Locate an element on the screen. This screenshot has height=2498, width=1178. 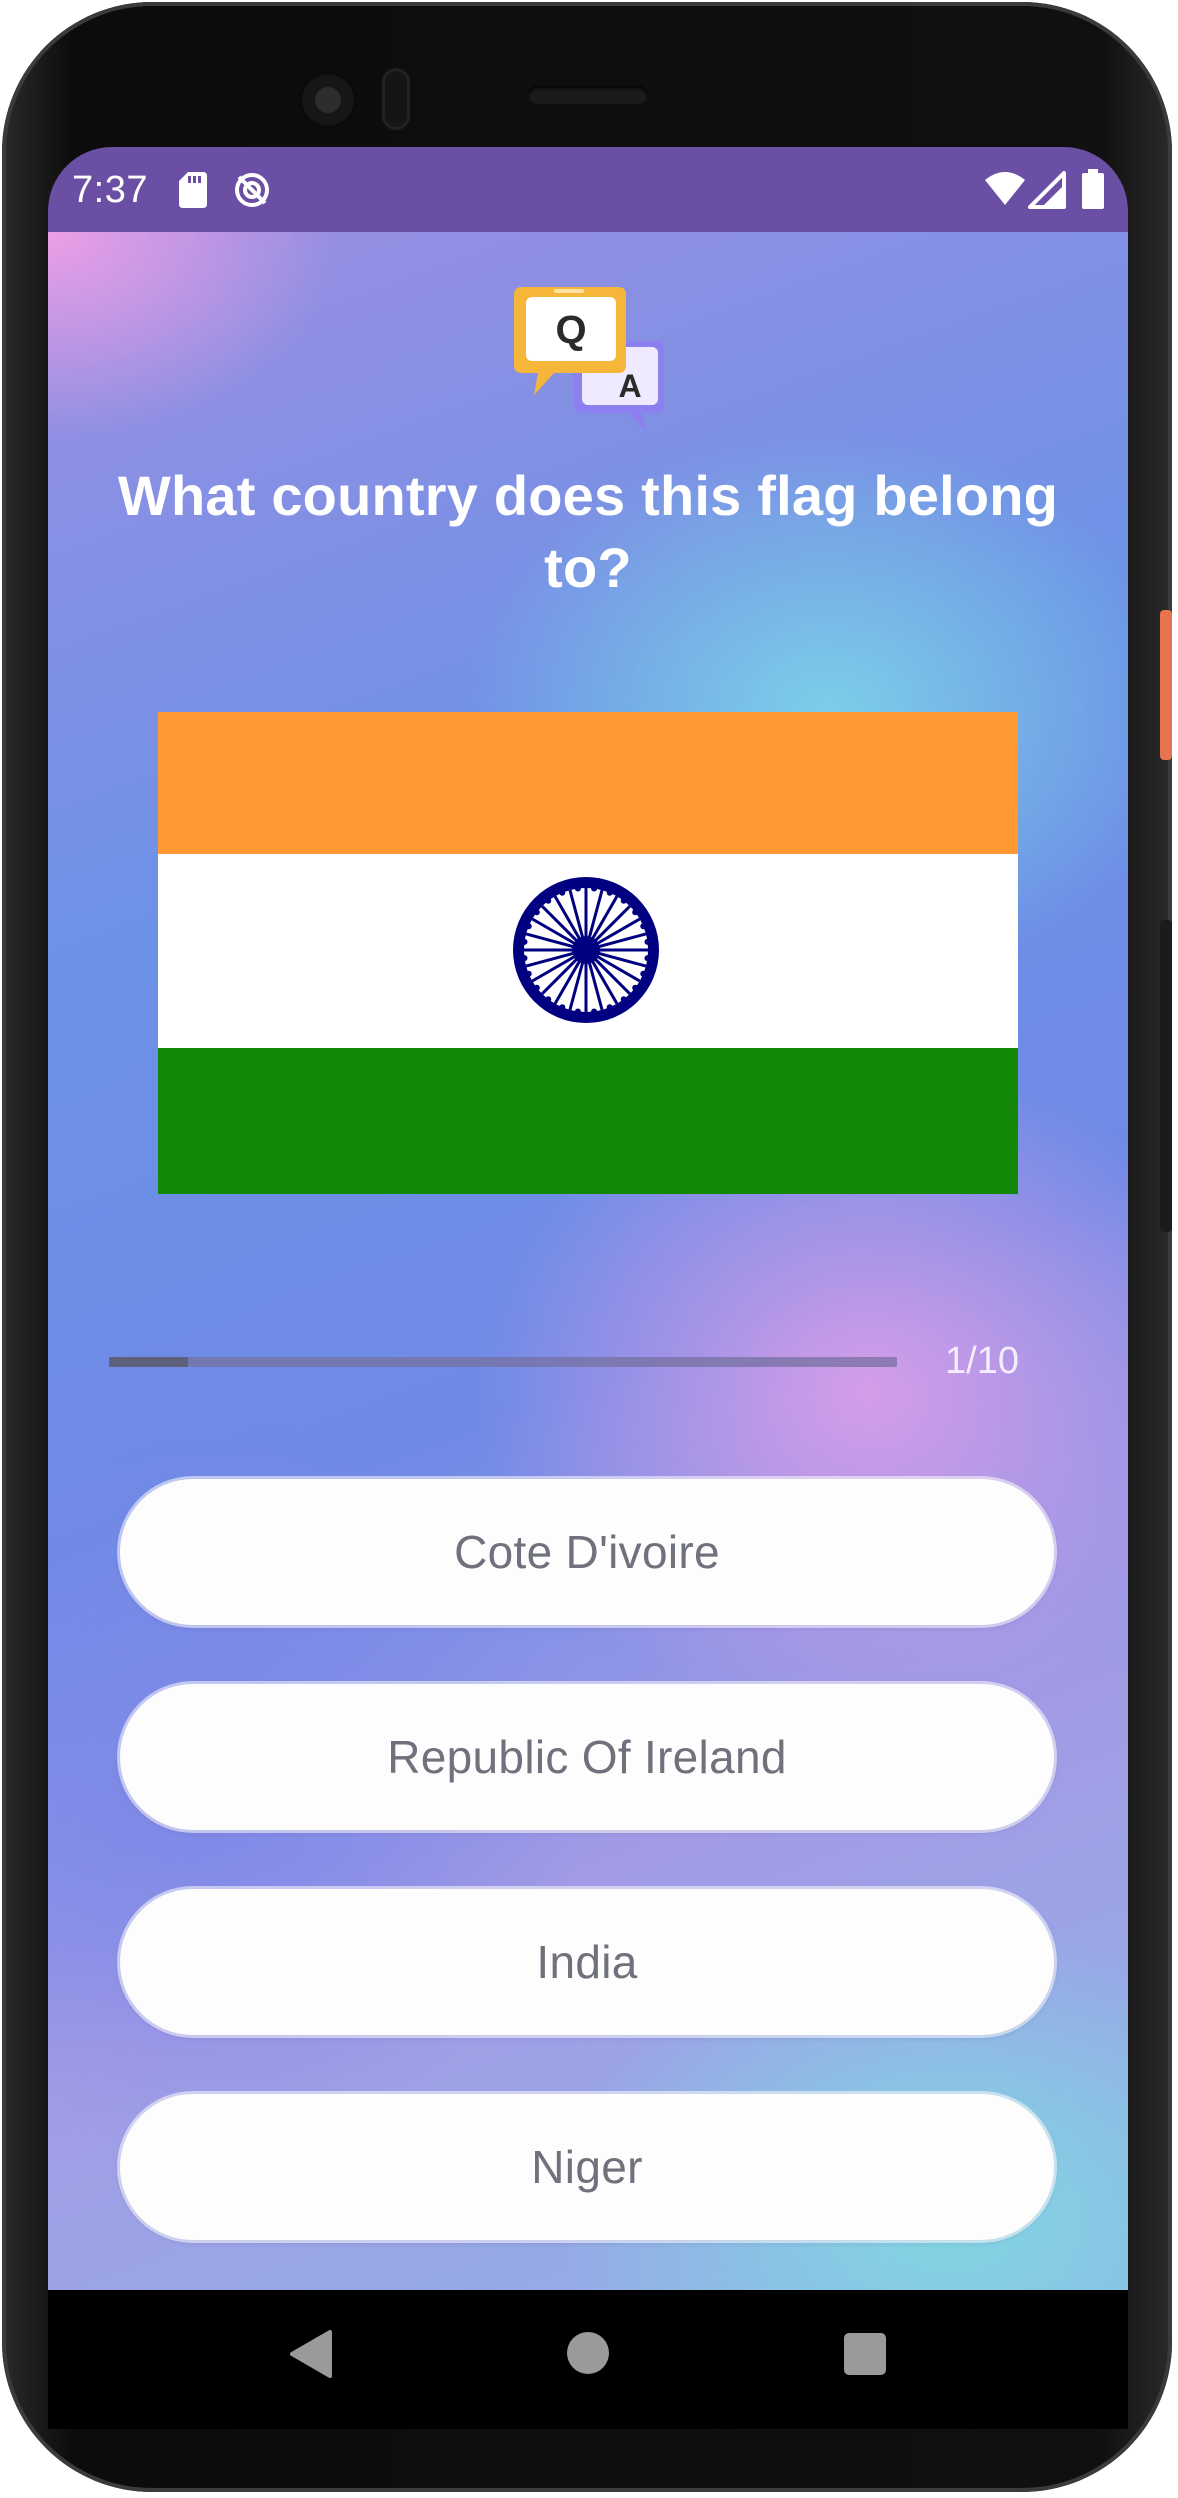
india-flag-image is located at coordinates (588, 953).